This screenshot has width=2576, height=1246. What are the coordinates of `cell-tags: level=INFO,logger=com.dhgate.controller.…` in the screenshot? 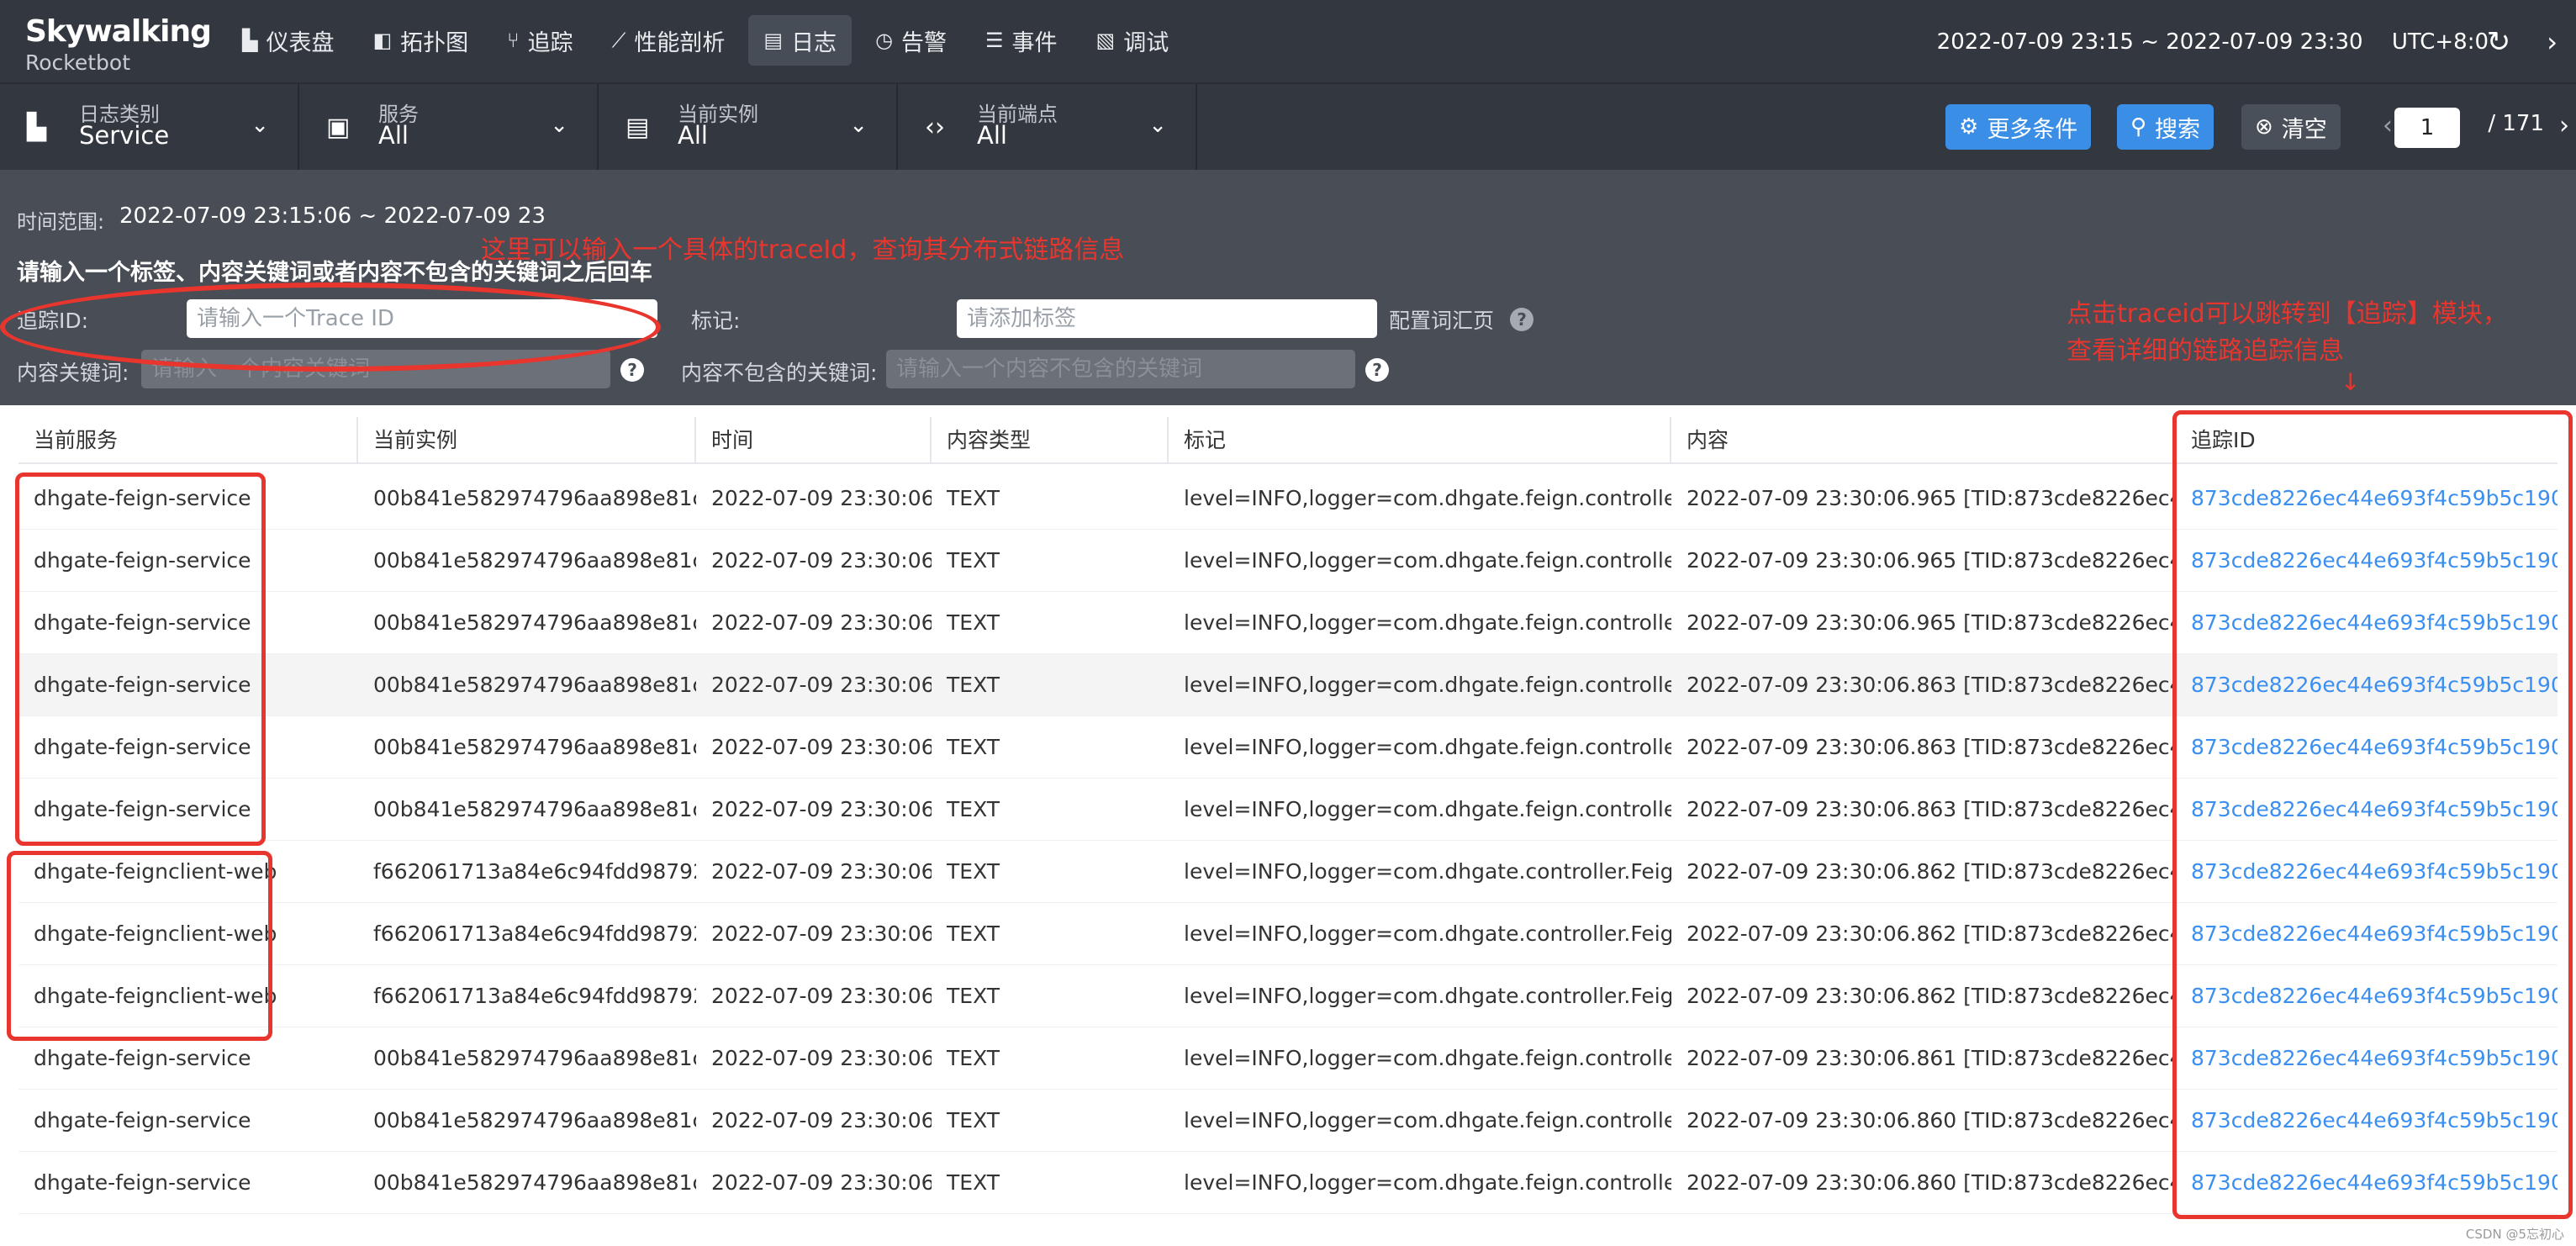 It's located at (1427, 871).